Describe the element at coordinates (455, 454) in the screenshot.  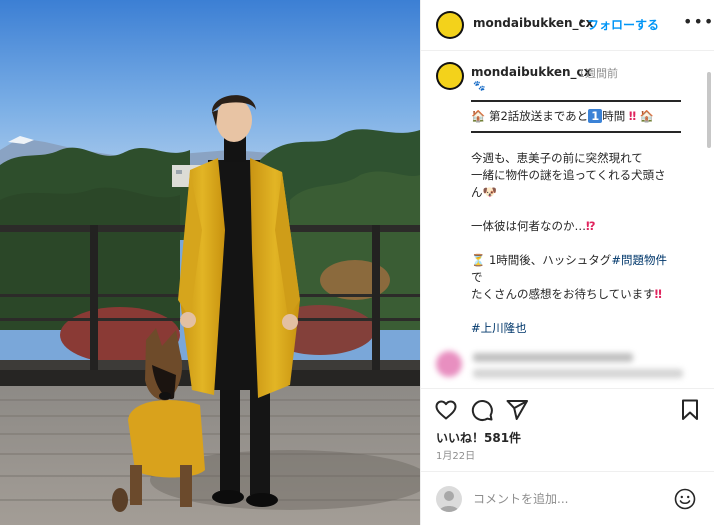
I see `post-date: 1月22日` at that location.